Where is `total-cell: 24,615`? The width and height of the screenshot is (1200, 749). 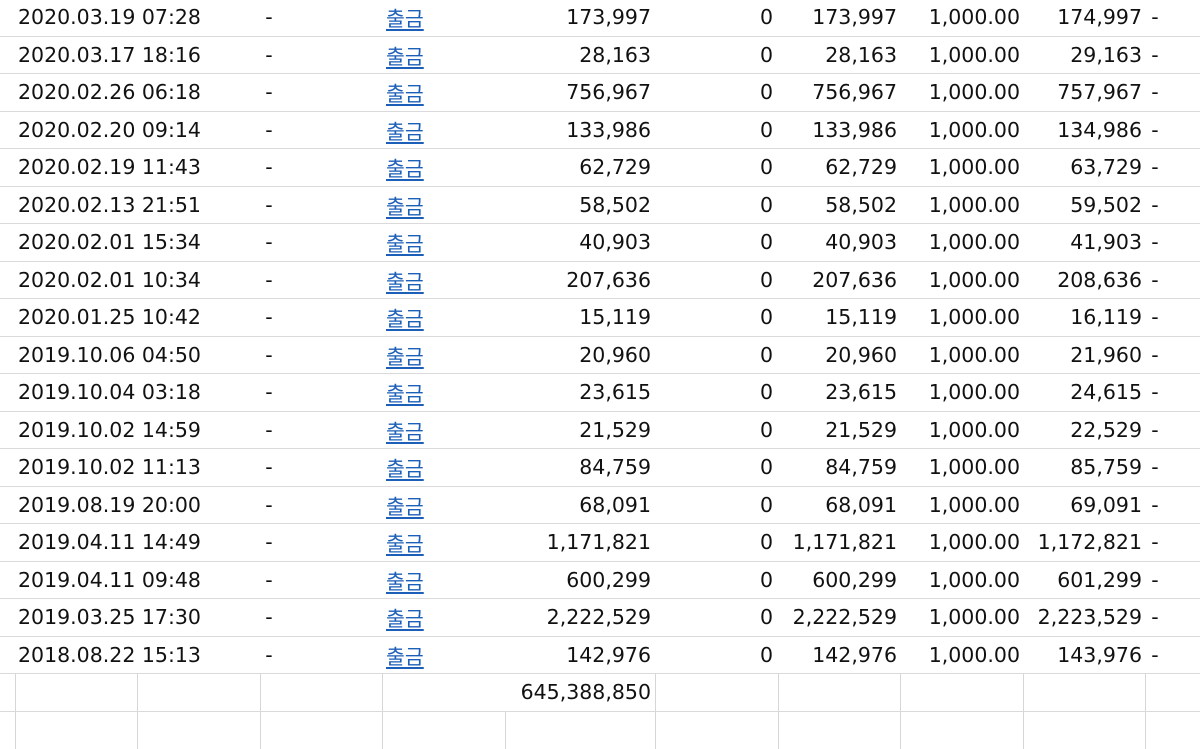
total-cell: 24,615 is located at coordinates (1083, 392).